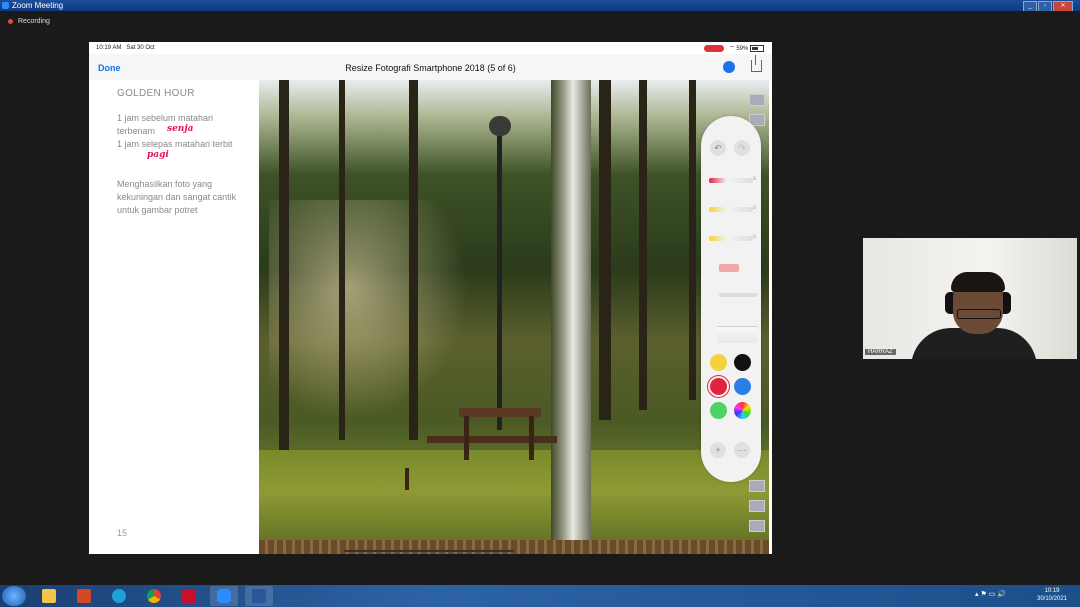 Image resolution: width=1080 pixels, height=607 pixels. Describe the element at coordinates (970, 298) in the screenshot. I see `webcam-video: HARRAZ` at that location.